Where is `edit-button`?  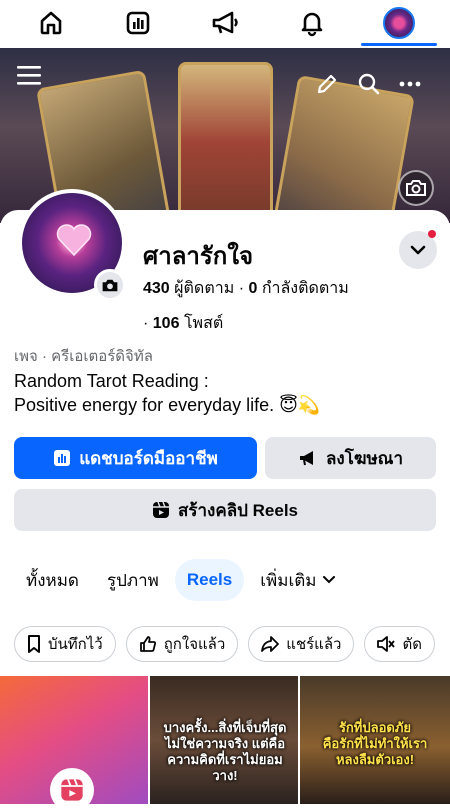 edit-button is located at coordinates (327, 84).